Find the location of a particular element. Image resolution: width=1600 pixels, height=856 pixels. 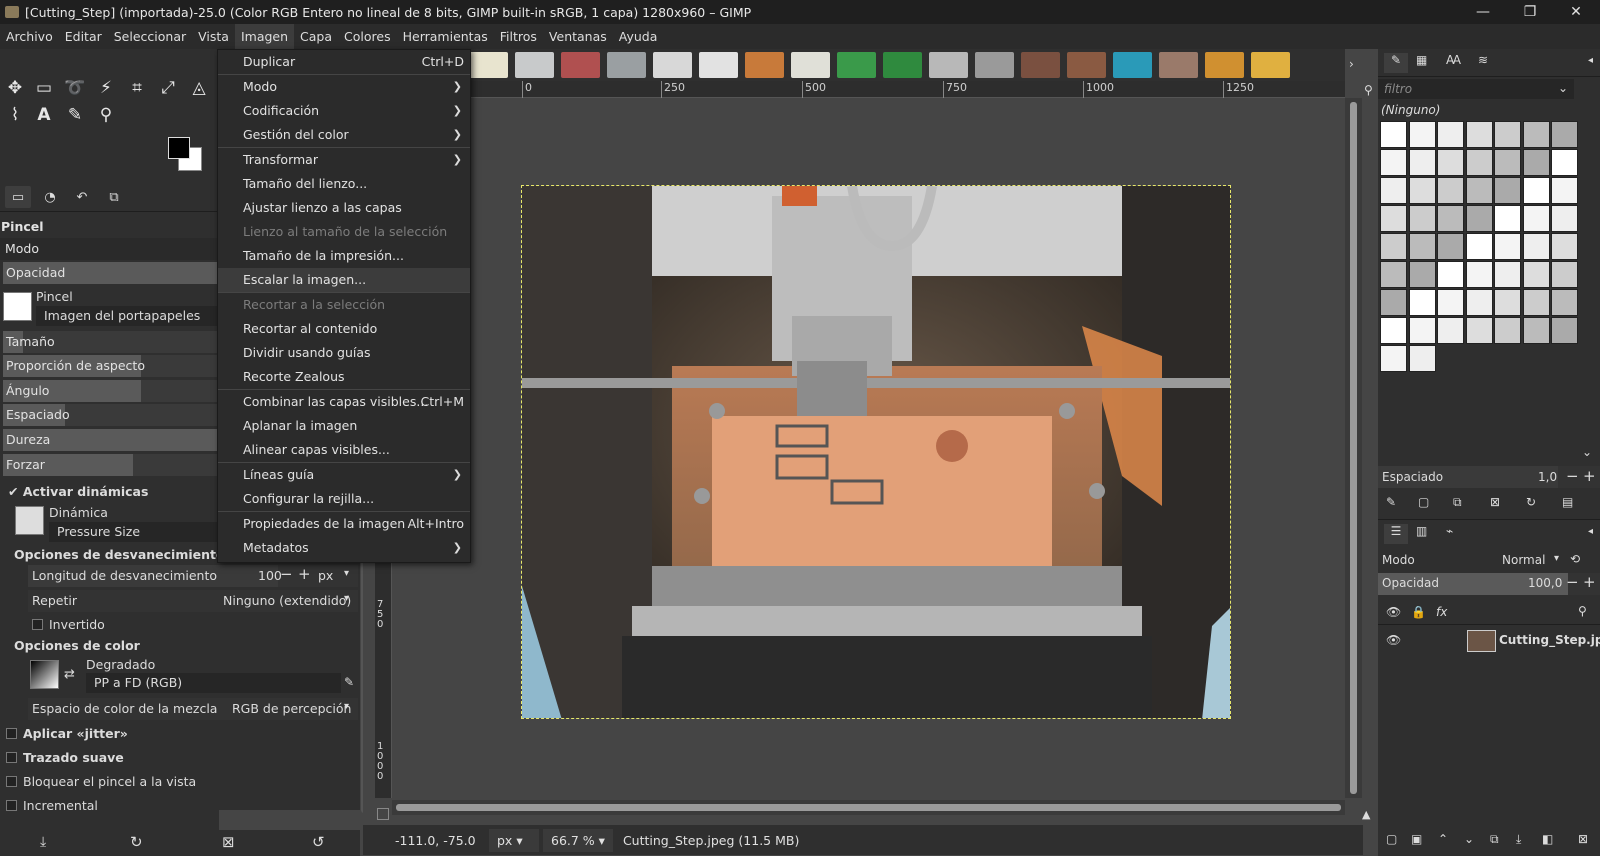

navigate-icon: ▲ is located at coordinates (1366, 814).